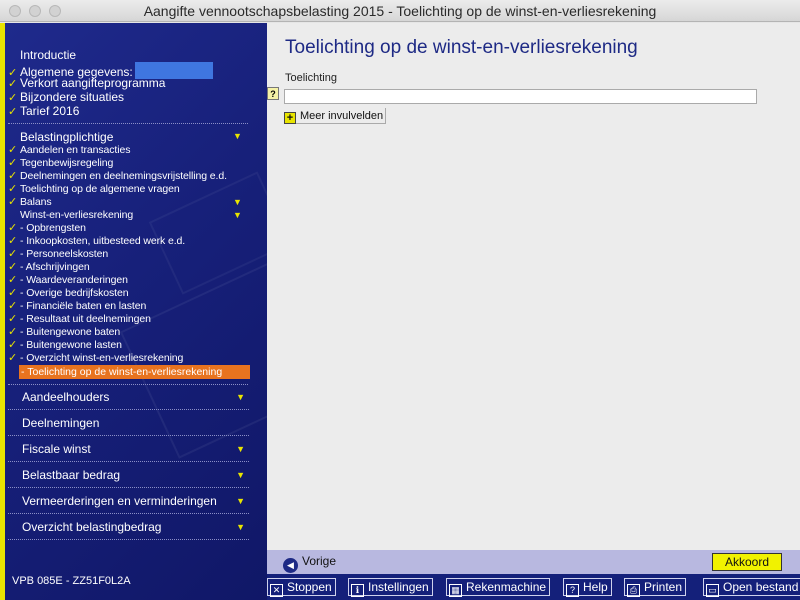  What do you see at coordinates (96, 241) in the screenshot?
I see `sidebar-item-inkoopkosten: ✓ - Inkoopkosten, uitbesteed werk e.d.` at bounding box center [96, 241].